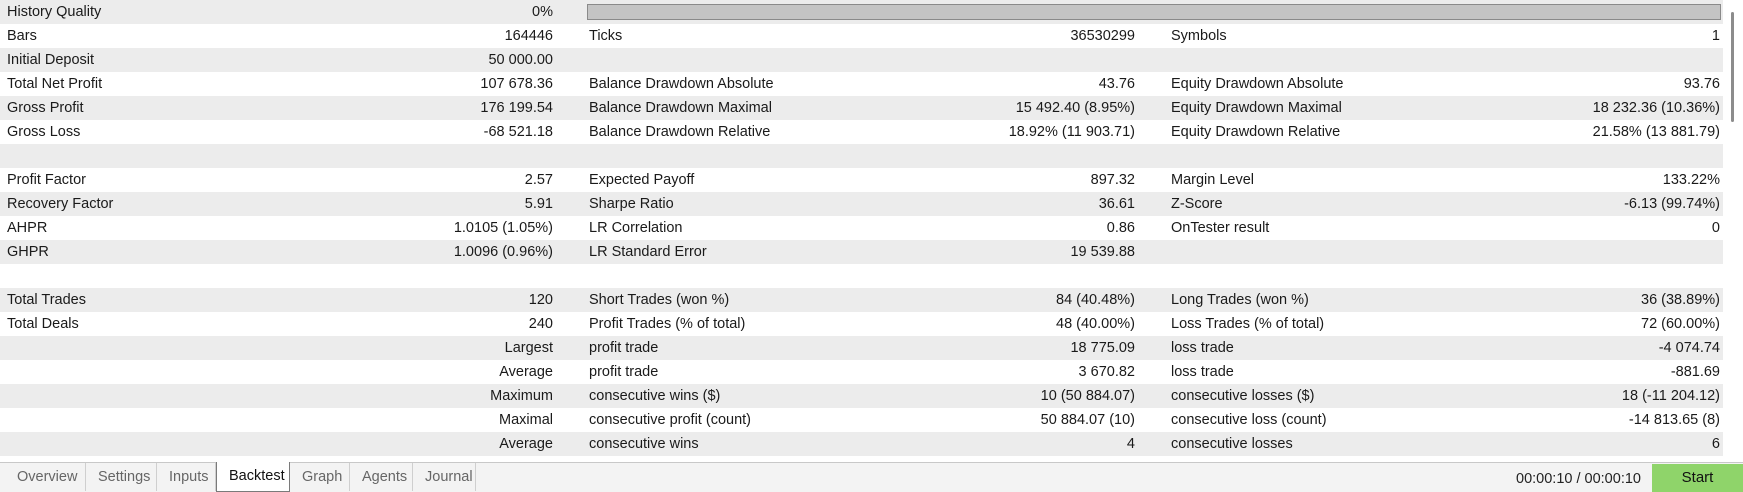 This screenshot has height=492, width=1743. I want to click on tab-backtest: Backtest, so click(253, 477).